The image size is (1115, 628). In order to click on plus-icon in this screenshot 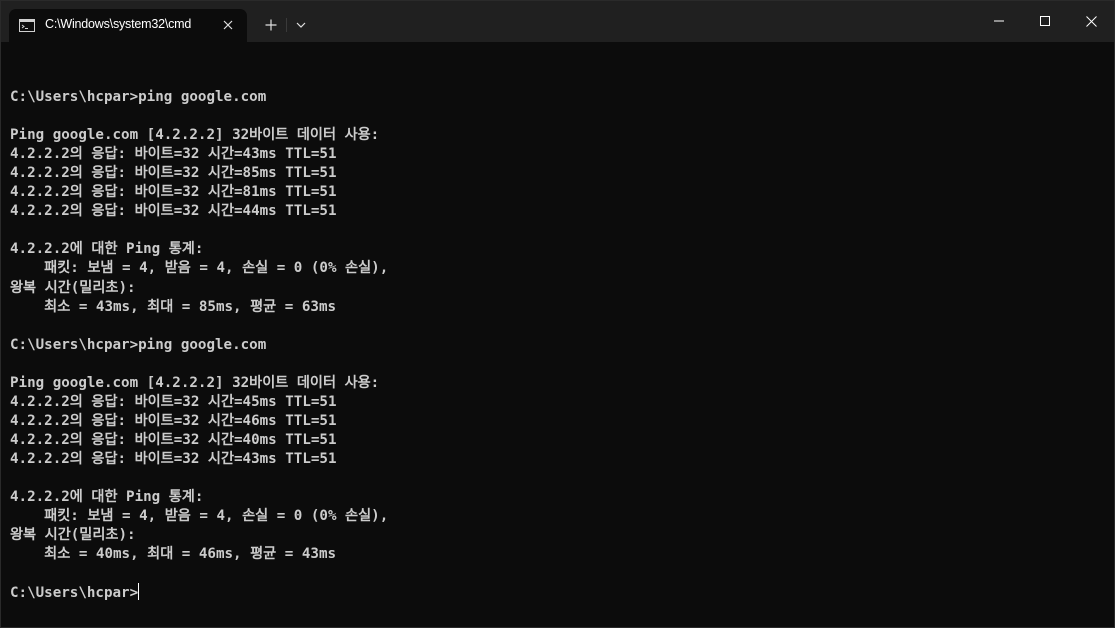, I will do `click(271, 25)`.